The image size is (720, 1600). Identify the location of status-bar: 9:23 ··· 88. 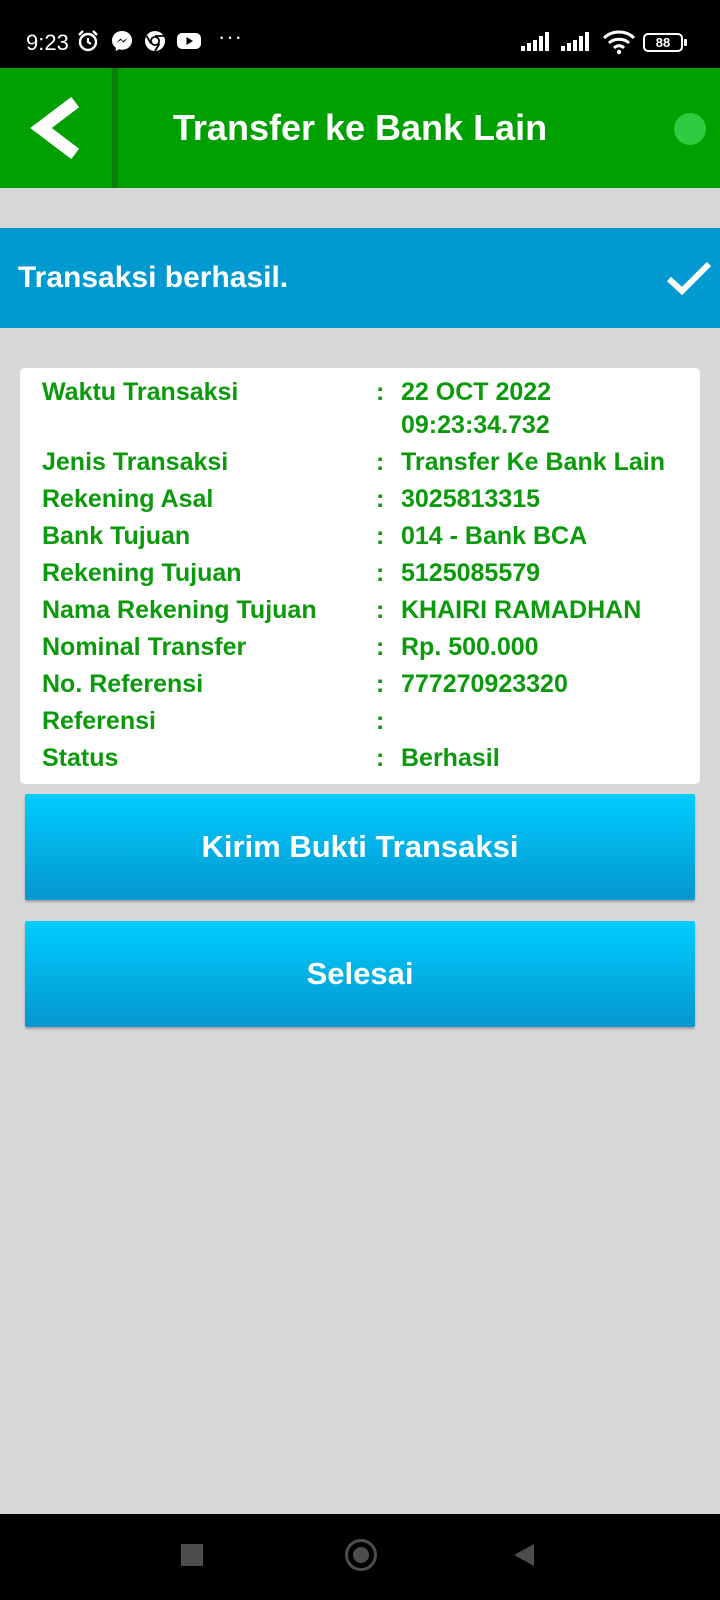
(360, 34).